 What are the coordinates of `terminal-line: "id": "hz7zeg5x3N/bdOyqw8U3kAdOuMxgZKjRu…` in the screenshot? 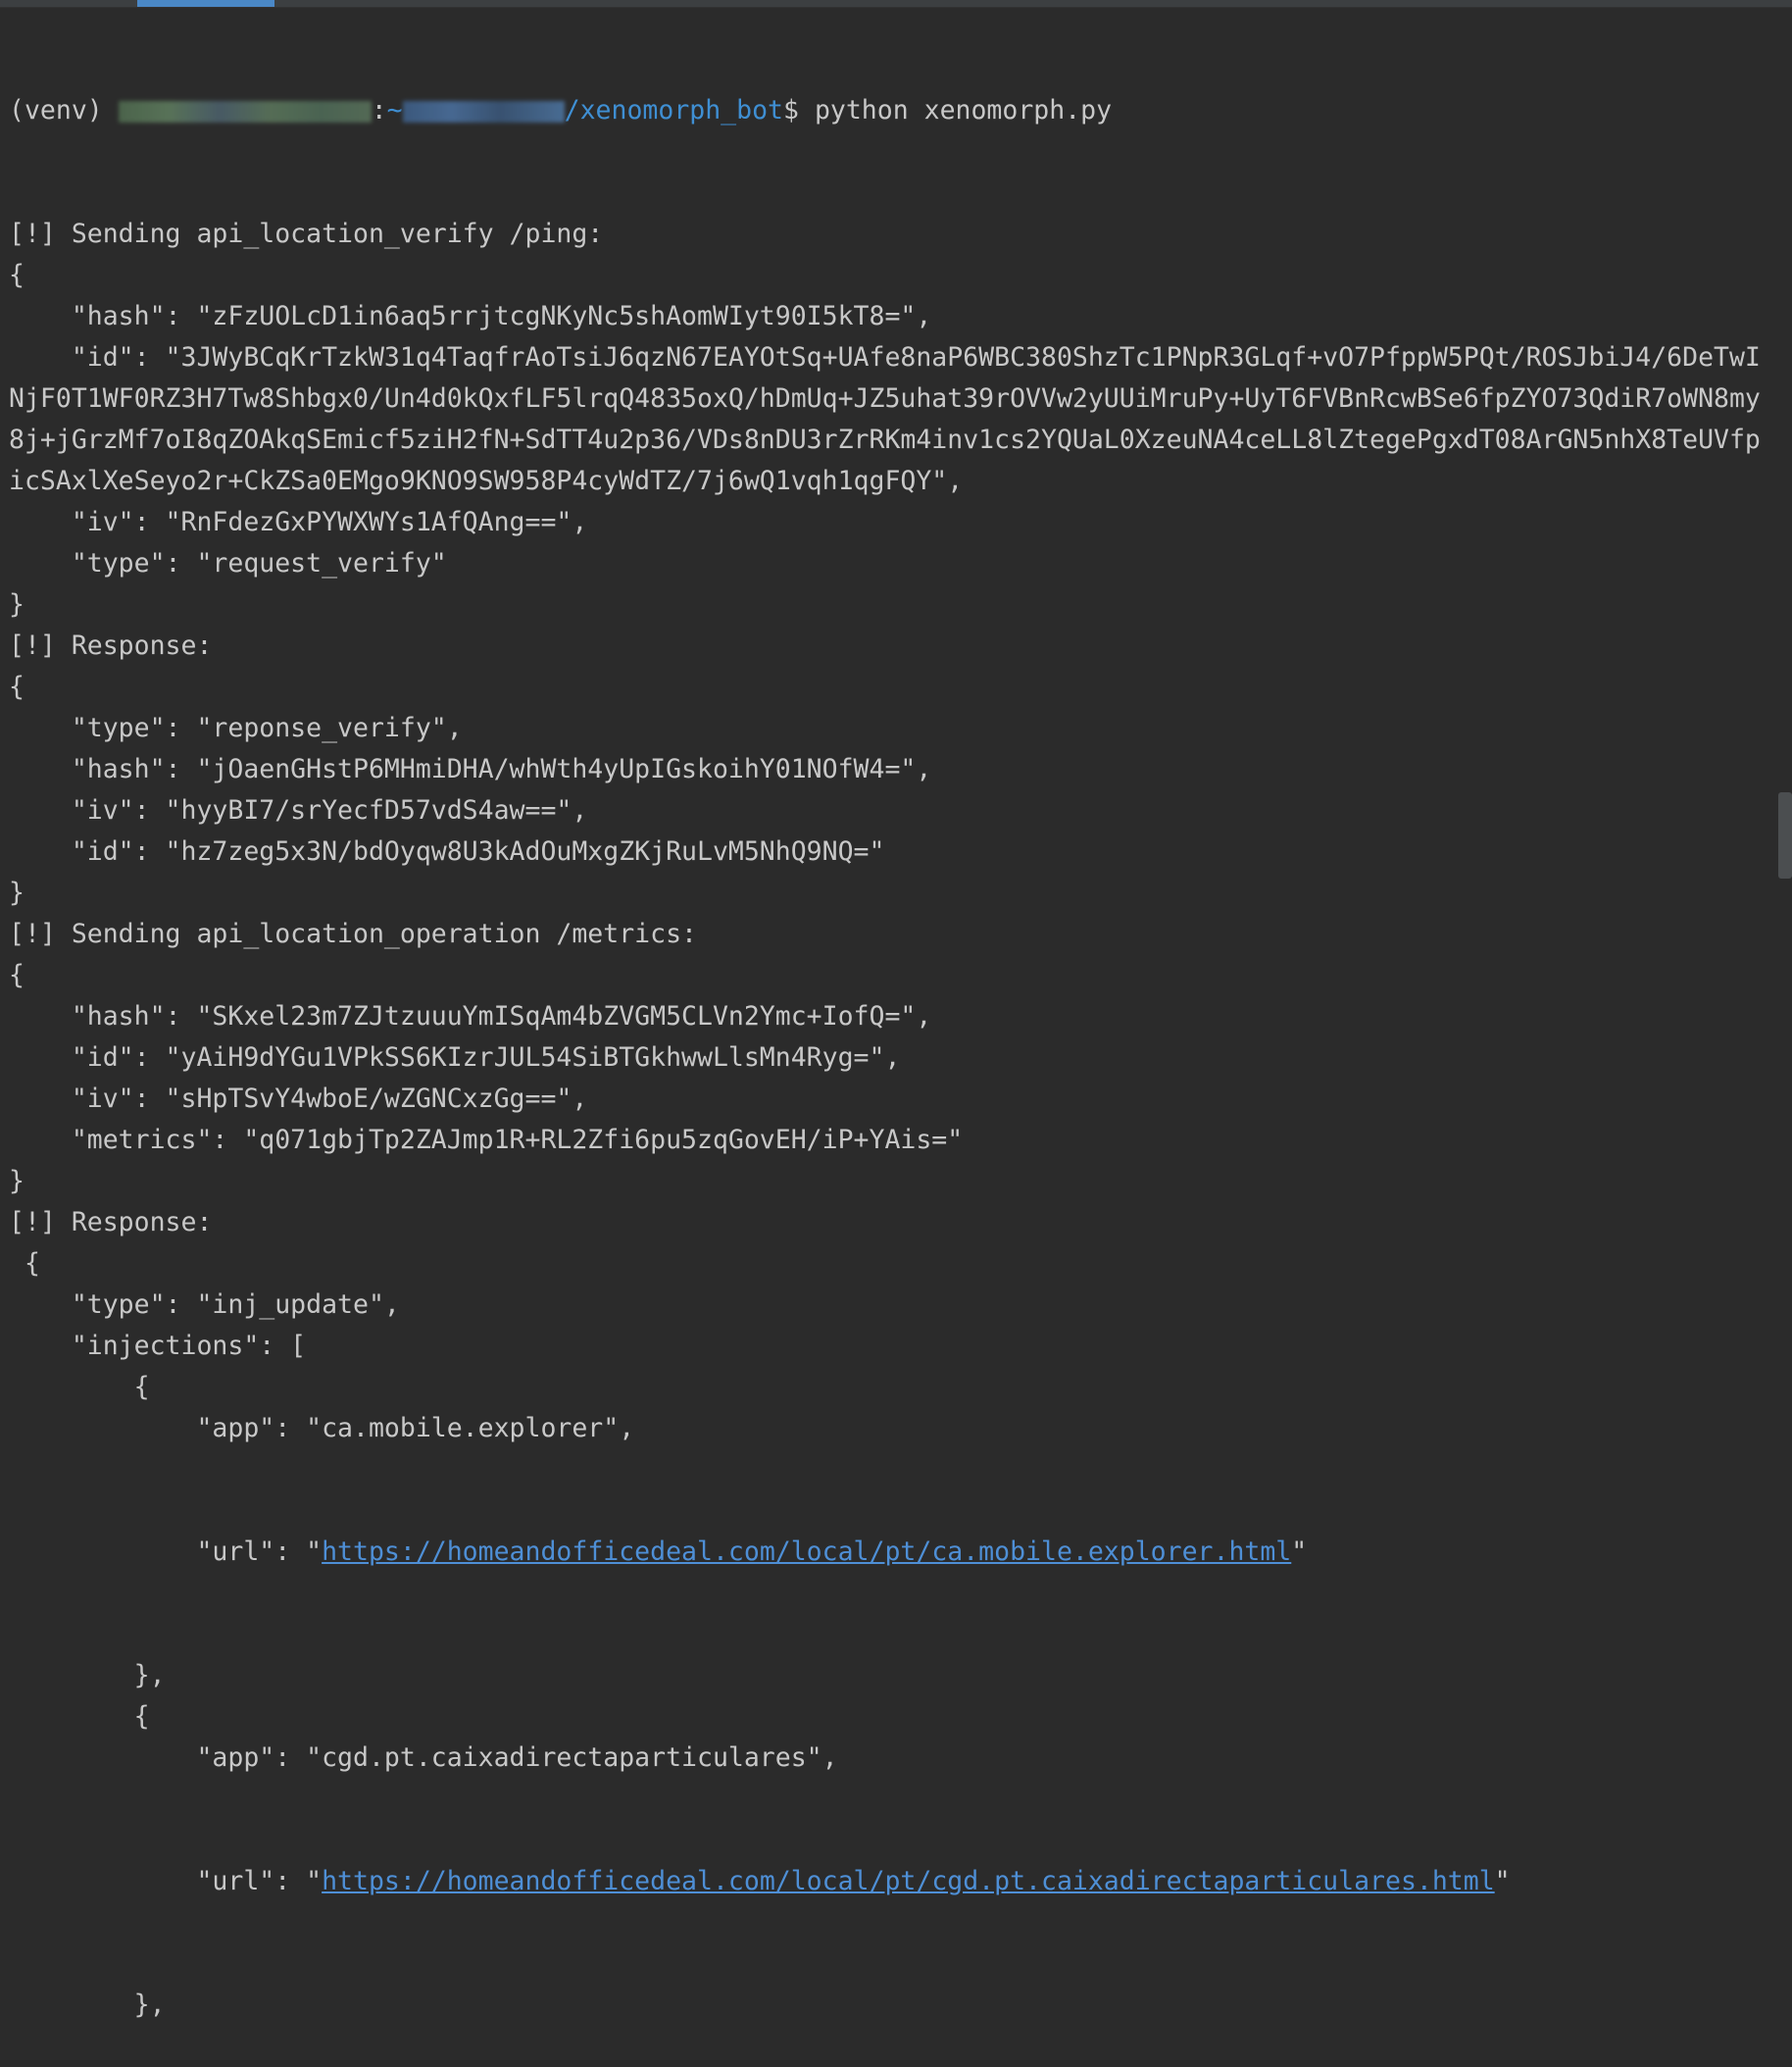 It's located at (447, 852).